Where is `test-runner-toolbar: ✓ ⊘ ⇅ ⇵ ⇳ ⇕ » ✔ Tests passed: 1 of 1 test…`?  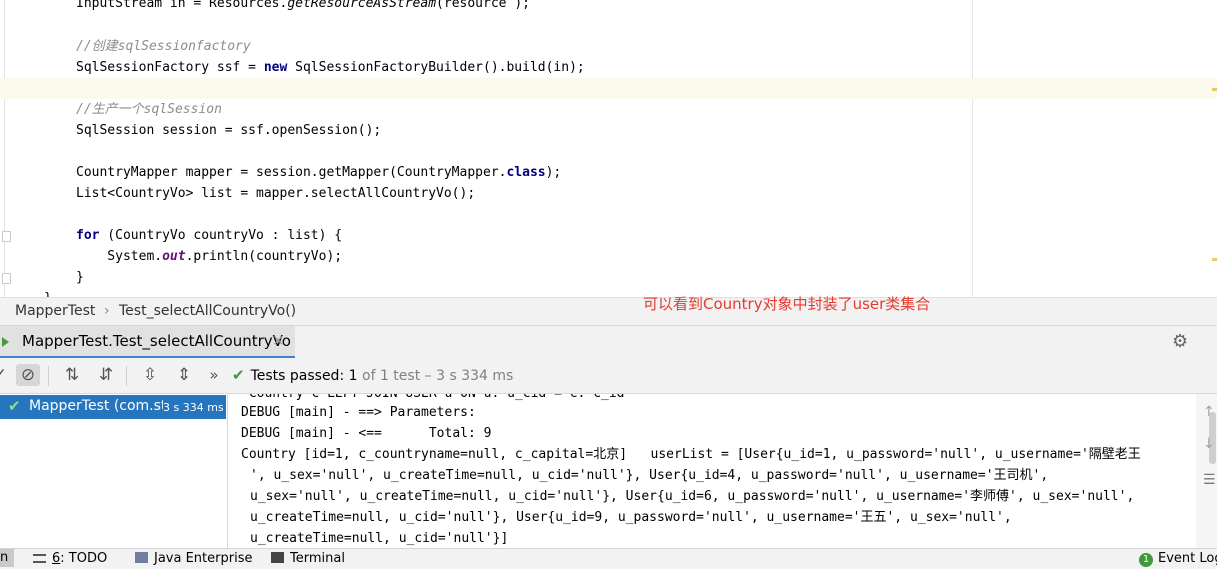
test-runner-toolbar: ✓ ⊘ ⇅ ⇵ ⇳ ⇕ » ✔ Tests passed: 1 of 1 test… is located at coordinates (608, 376).